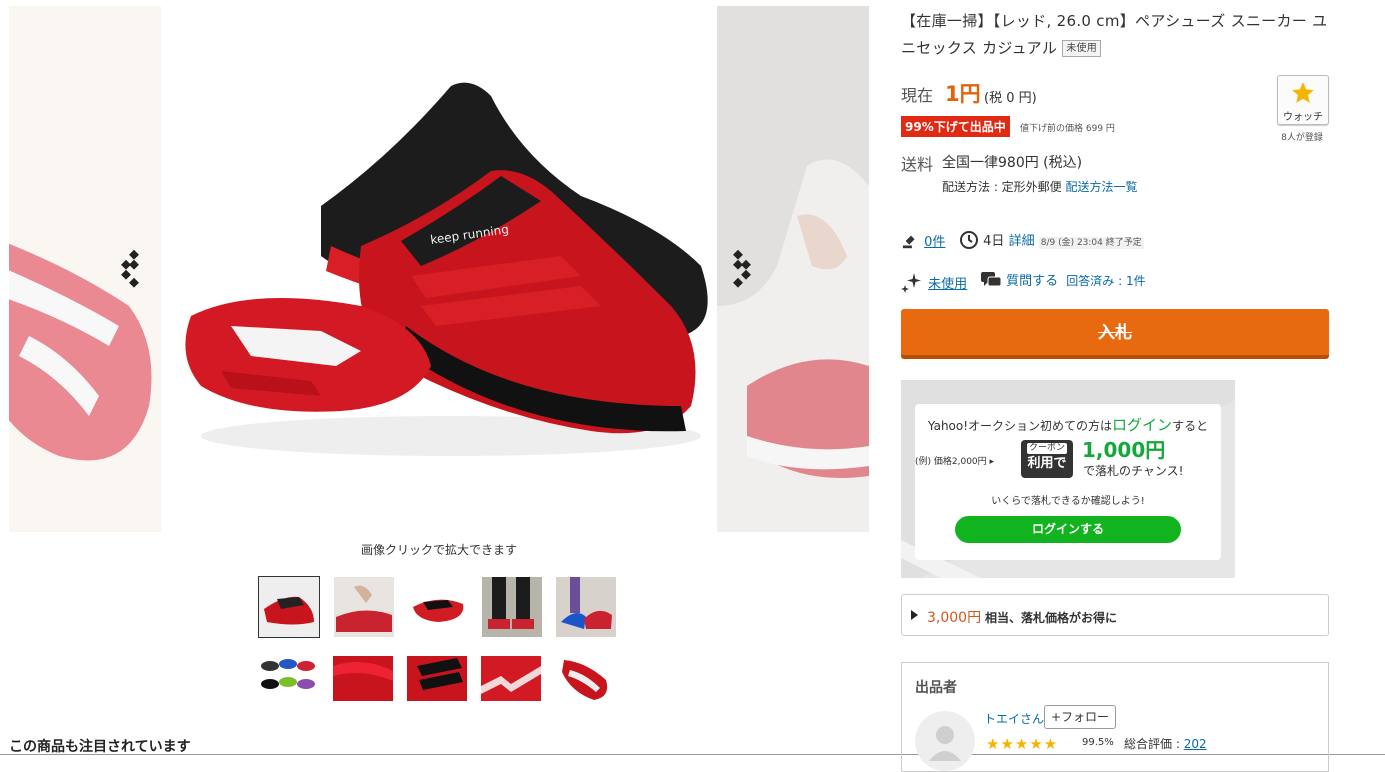 The width and height of the screenshot is (1385, 772). Describe the element at coordinates (945, 743) in the screenshot. I see `user-icon` at that location.